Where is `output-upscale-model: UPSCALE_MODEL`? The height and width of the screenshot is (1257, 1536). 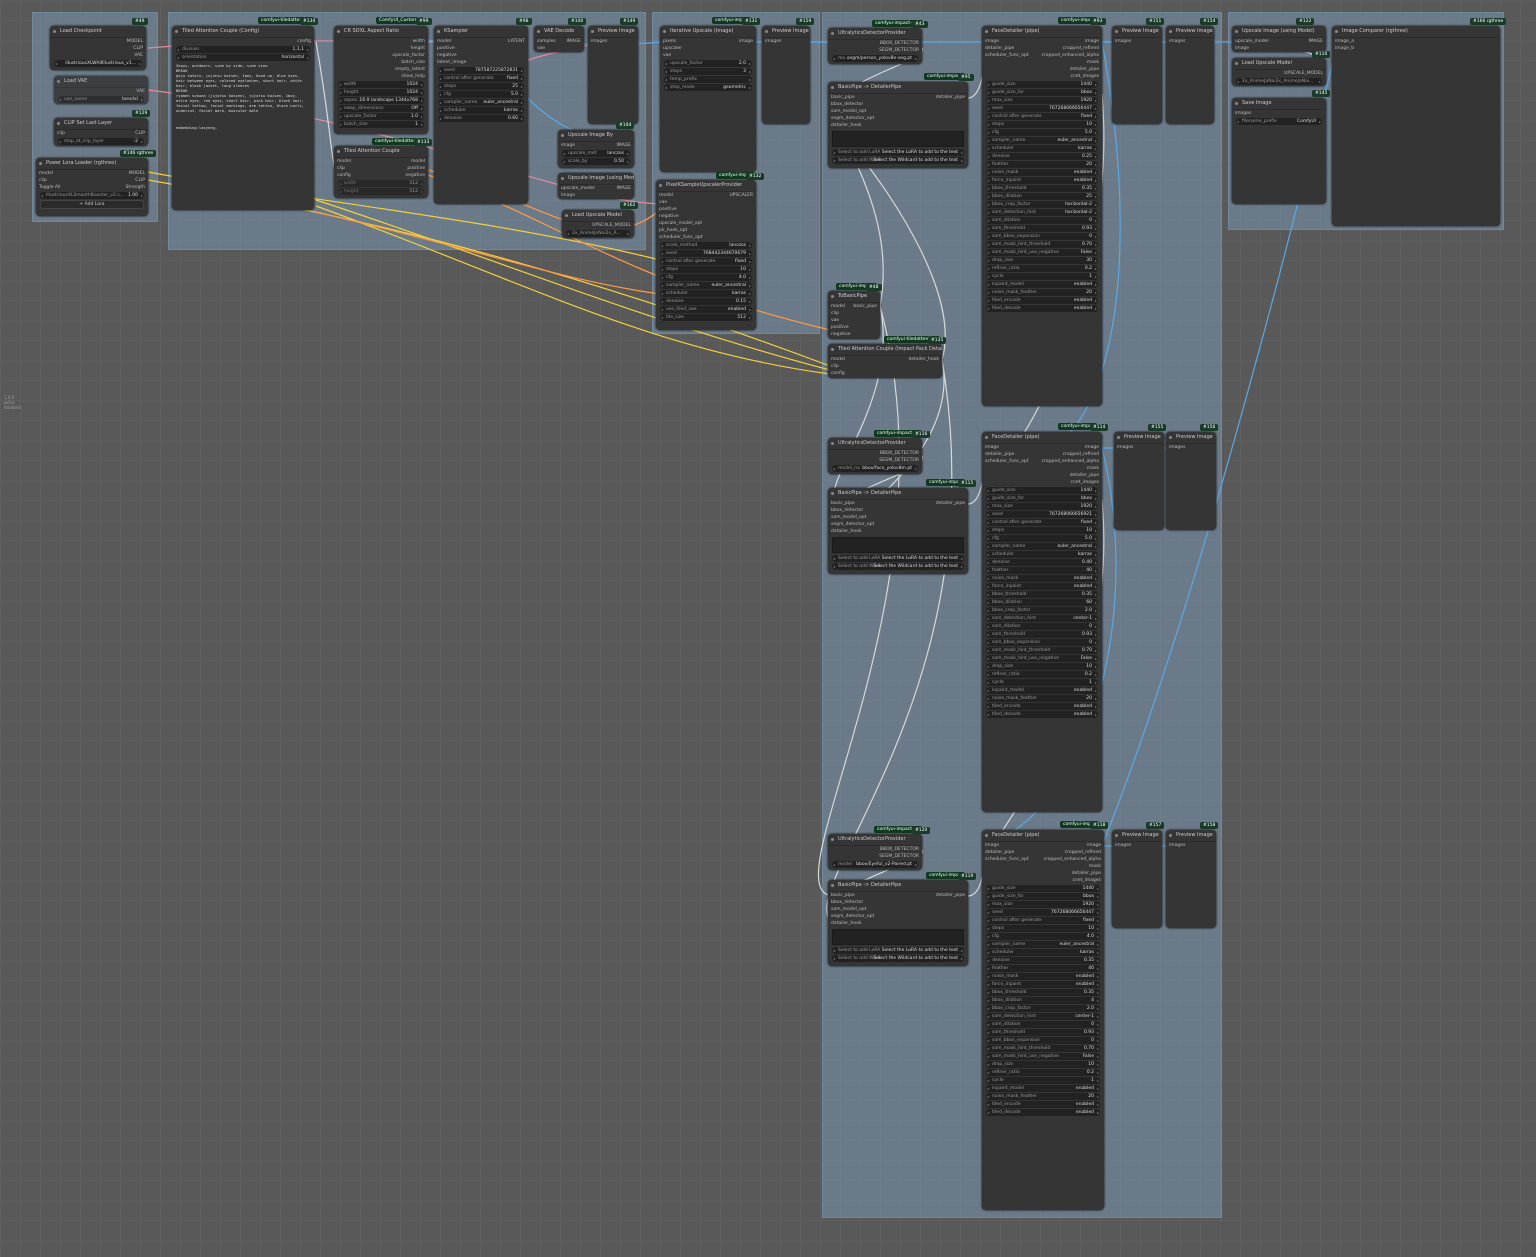
output-upscale-model: UPSCALE_MODEL is located at coordinates (1303, 73).